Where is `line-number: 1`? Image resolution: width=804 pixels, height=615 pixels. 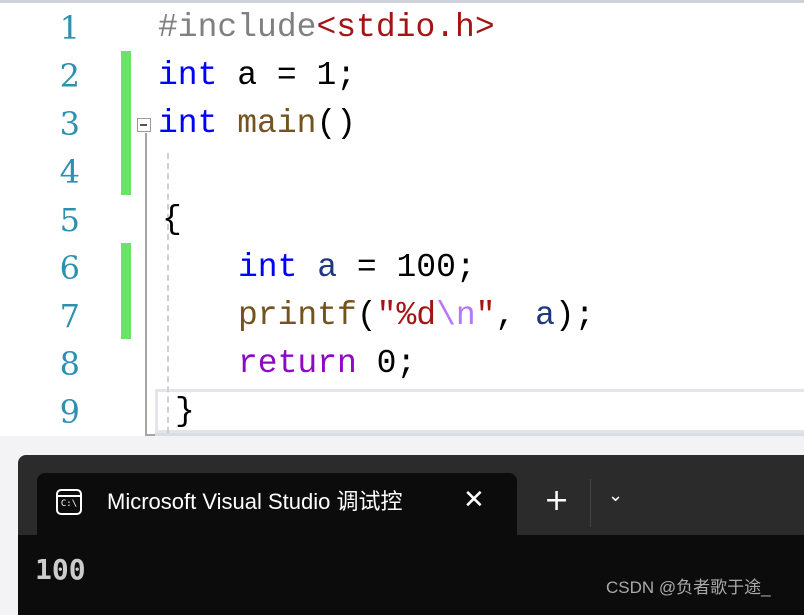 line-number: 1 is located at coordinates (69, 28).